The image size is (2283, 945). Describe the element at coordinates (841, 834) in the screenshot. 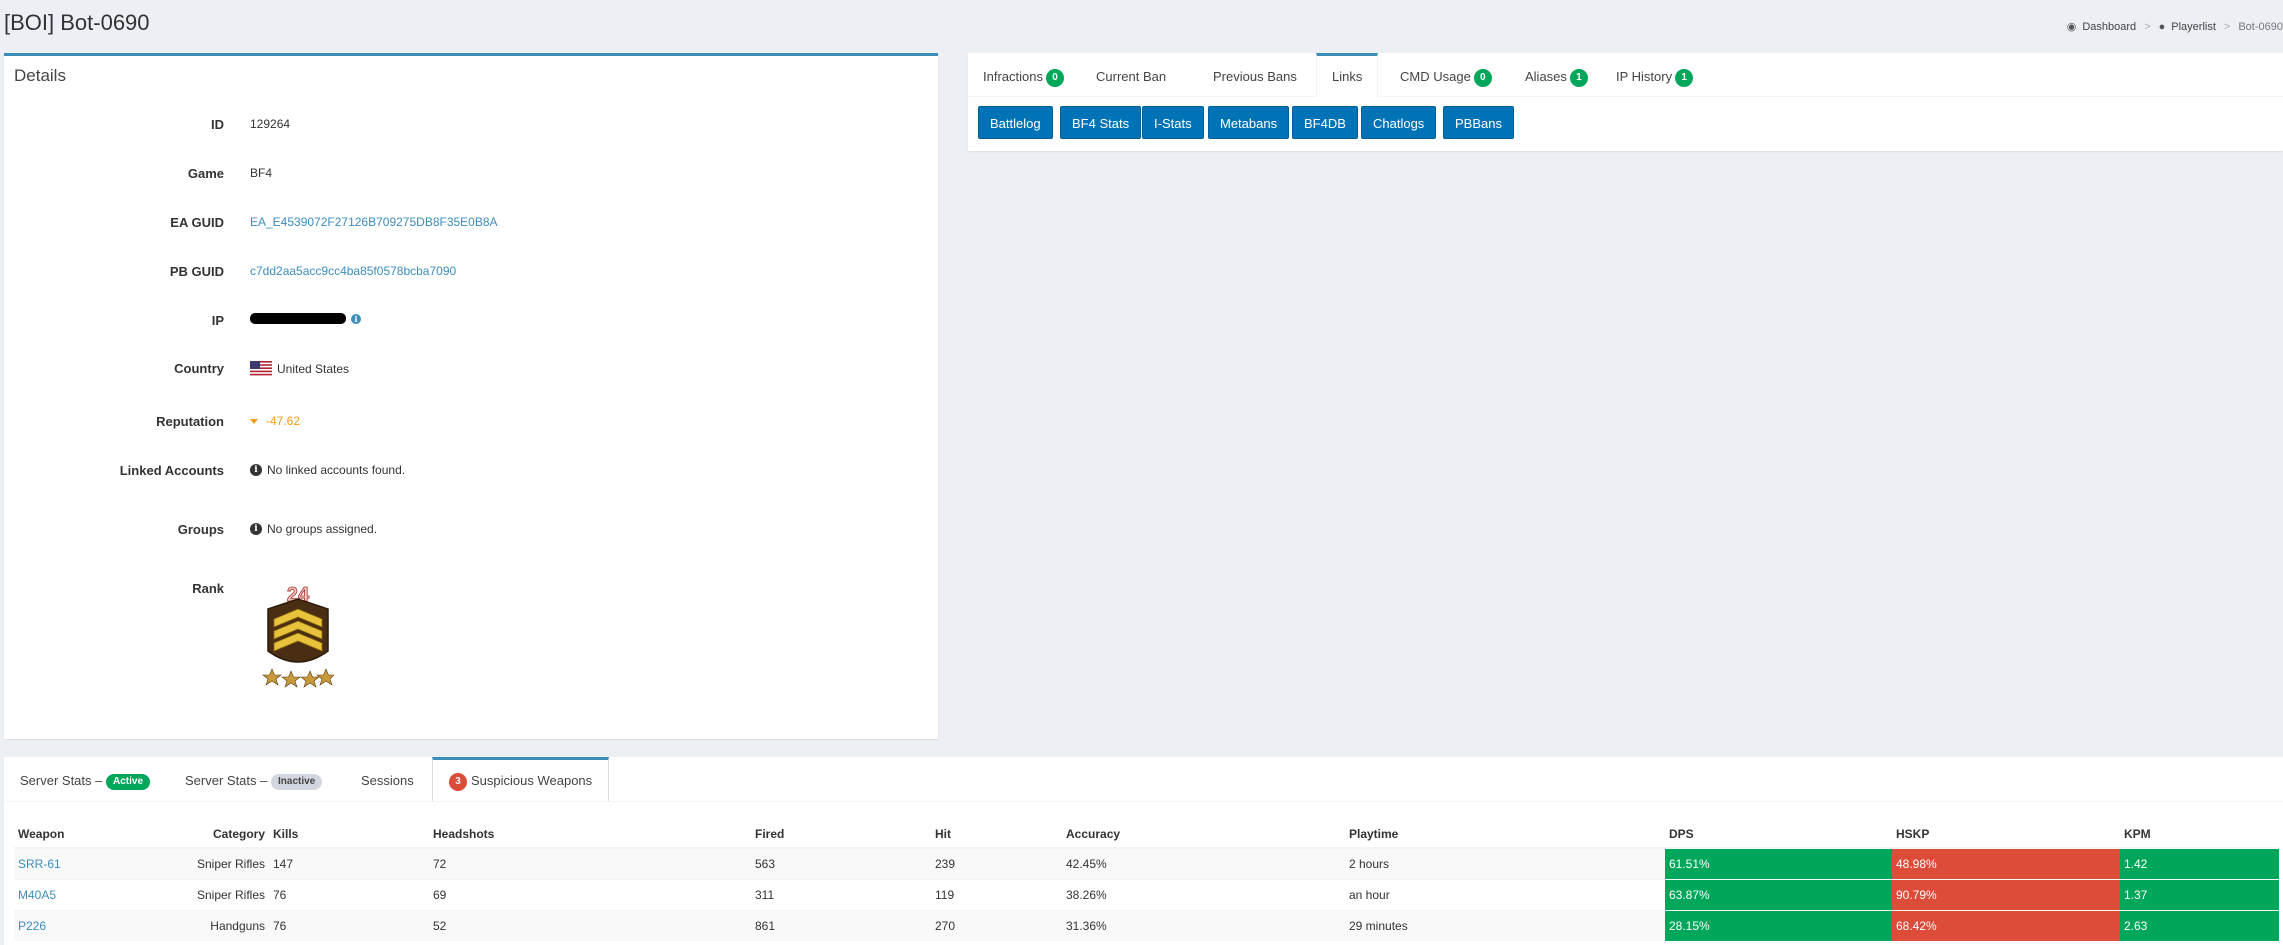

I see `column-header: Fired` at that location.